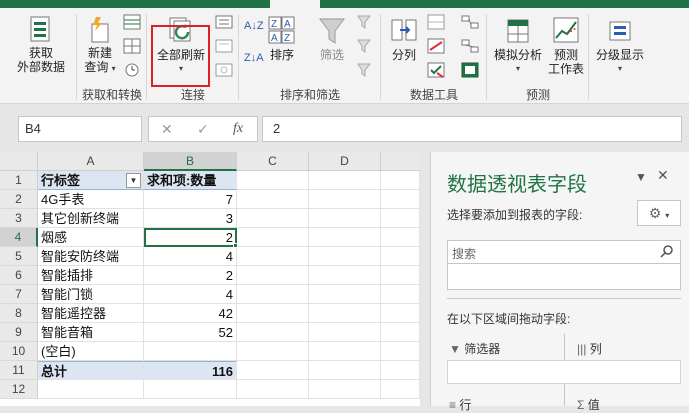 This screenshot has height=413, width=689. Describe the element at coordinates (436, 70) in the screenshot. I see `data-validation-icon` at that location.